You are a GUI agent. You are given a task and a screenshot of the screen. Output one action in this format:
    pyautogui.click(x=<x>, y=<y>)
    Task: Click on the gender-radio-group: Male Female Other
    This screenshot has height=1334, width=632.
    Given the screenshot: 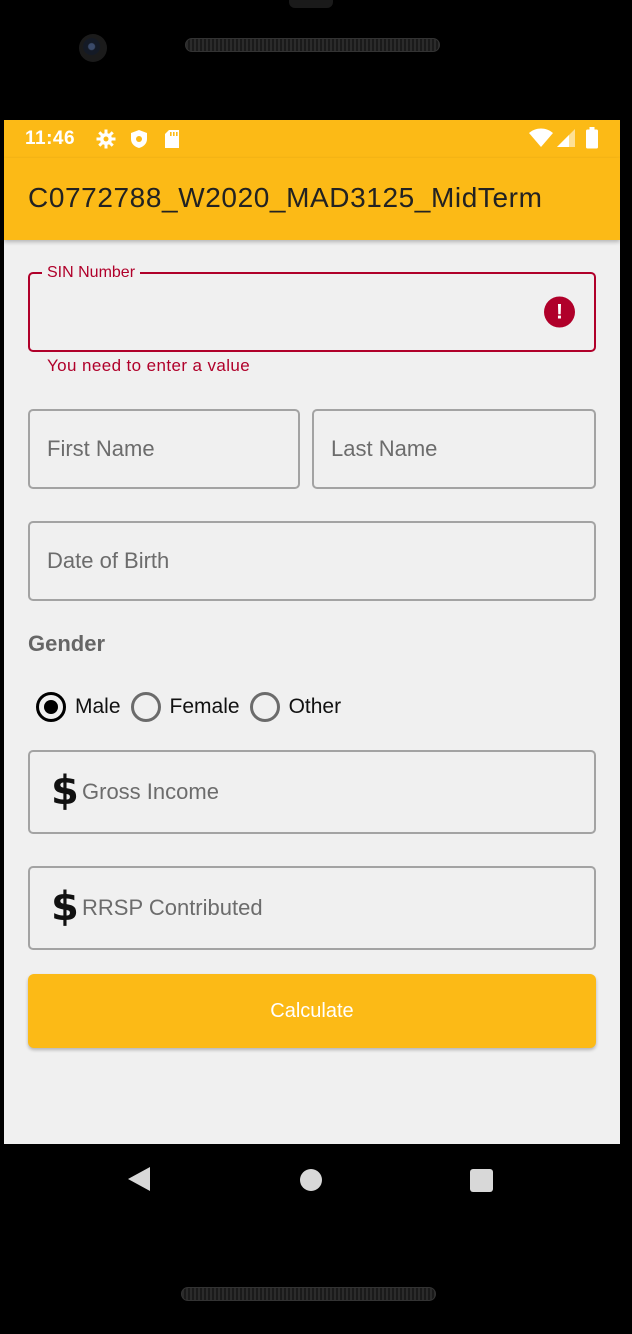 What is the action you would take?
    pyautogui.click(x=193, y=707)
    